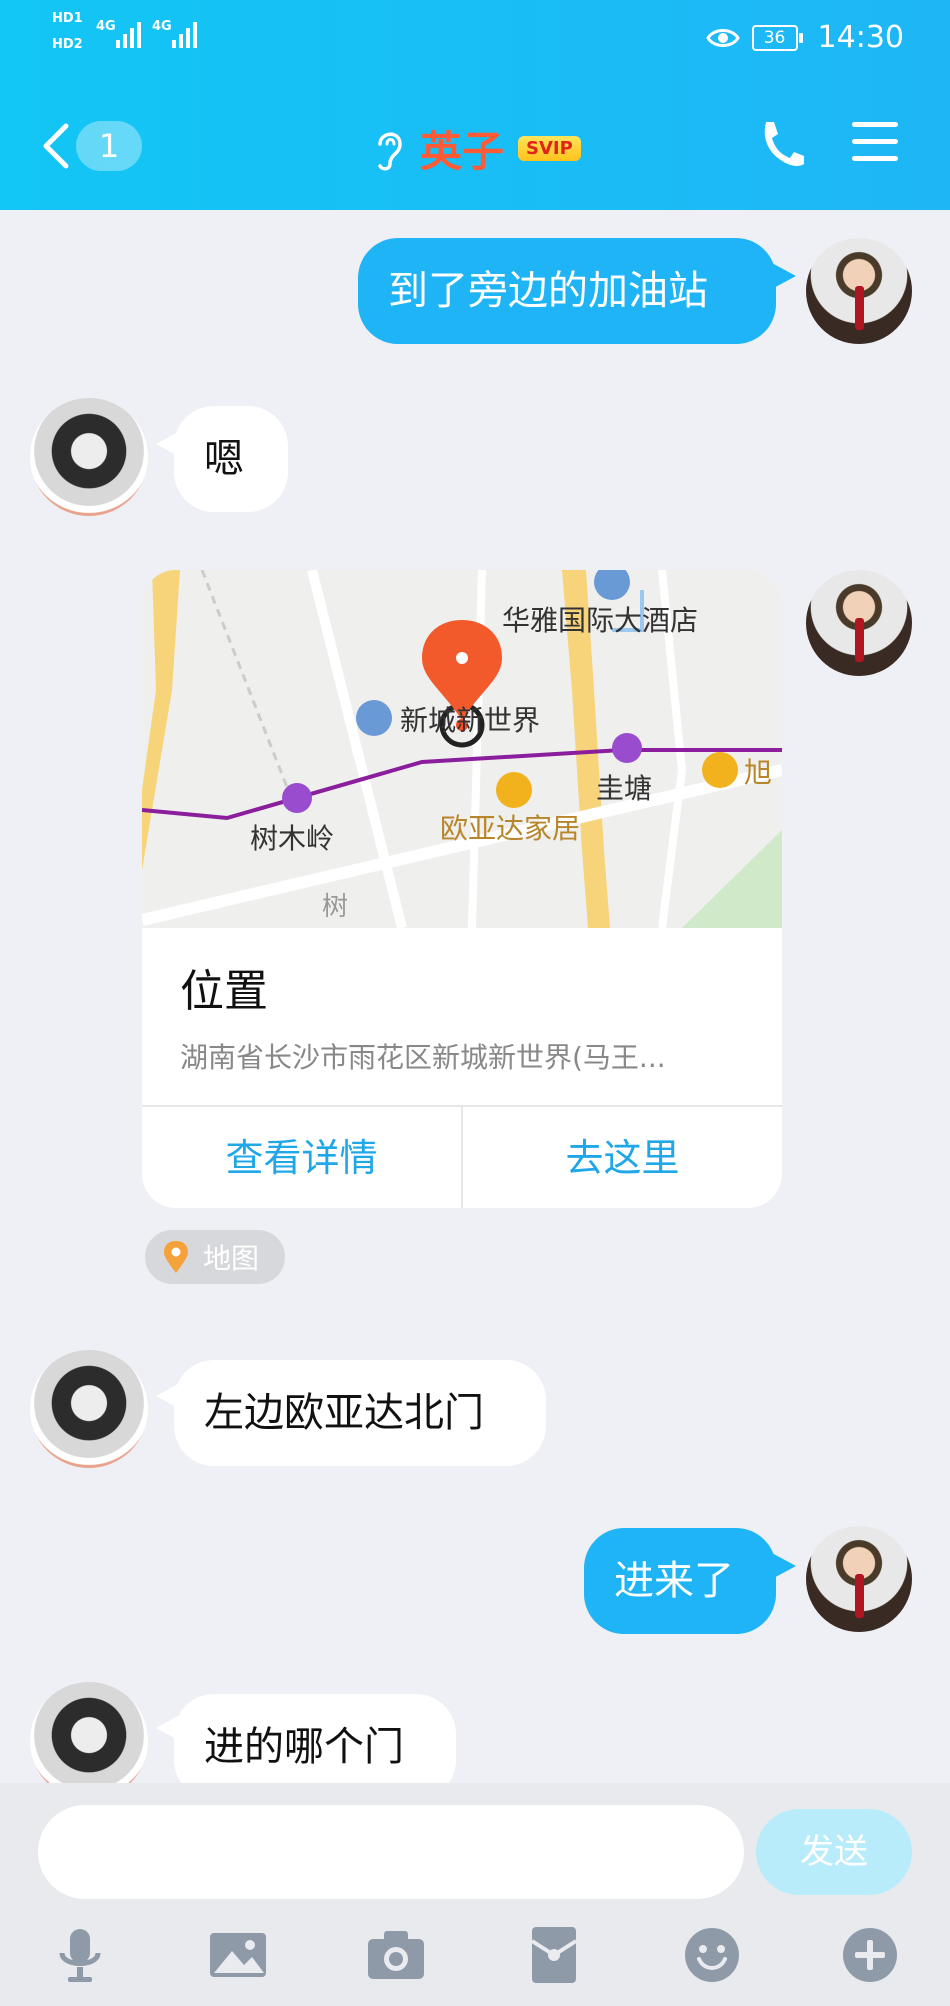 Image resolution: width=950 pixels, height=2006 pixels. What do you see at coordinates (335, 906) in the screenshot?
I see `map-label-road: 树` at bounding box center [335, 906].